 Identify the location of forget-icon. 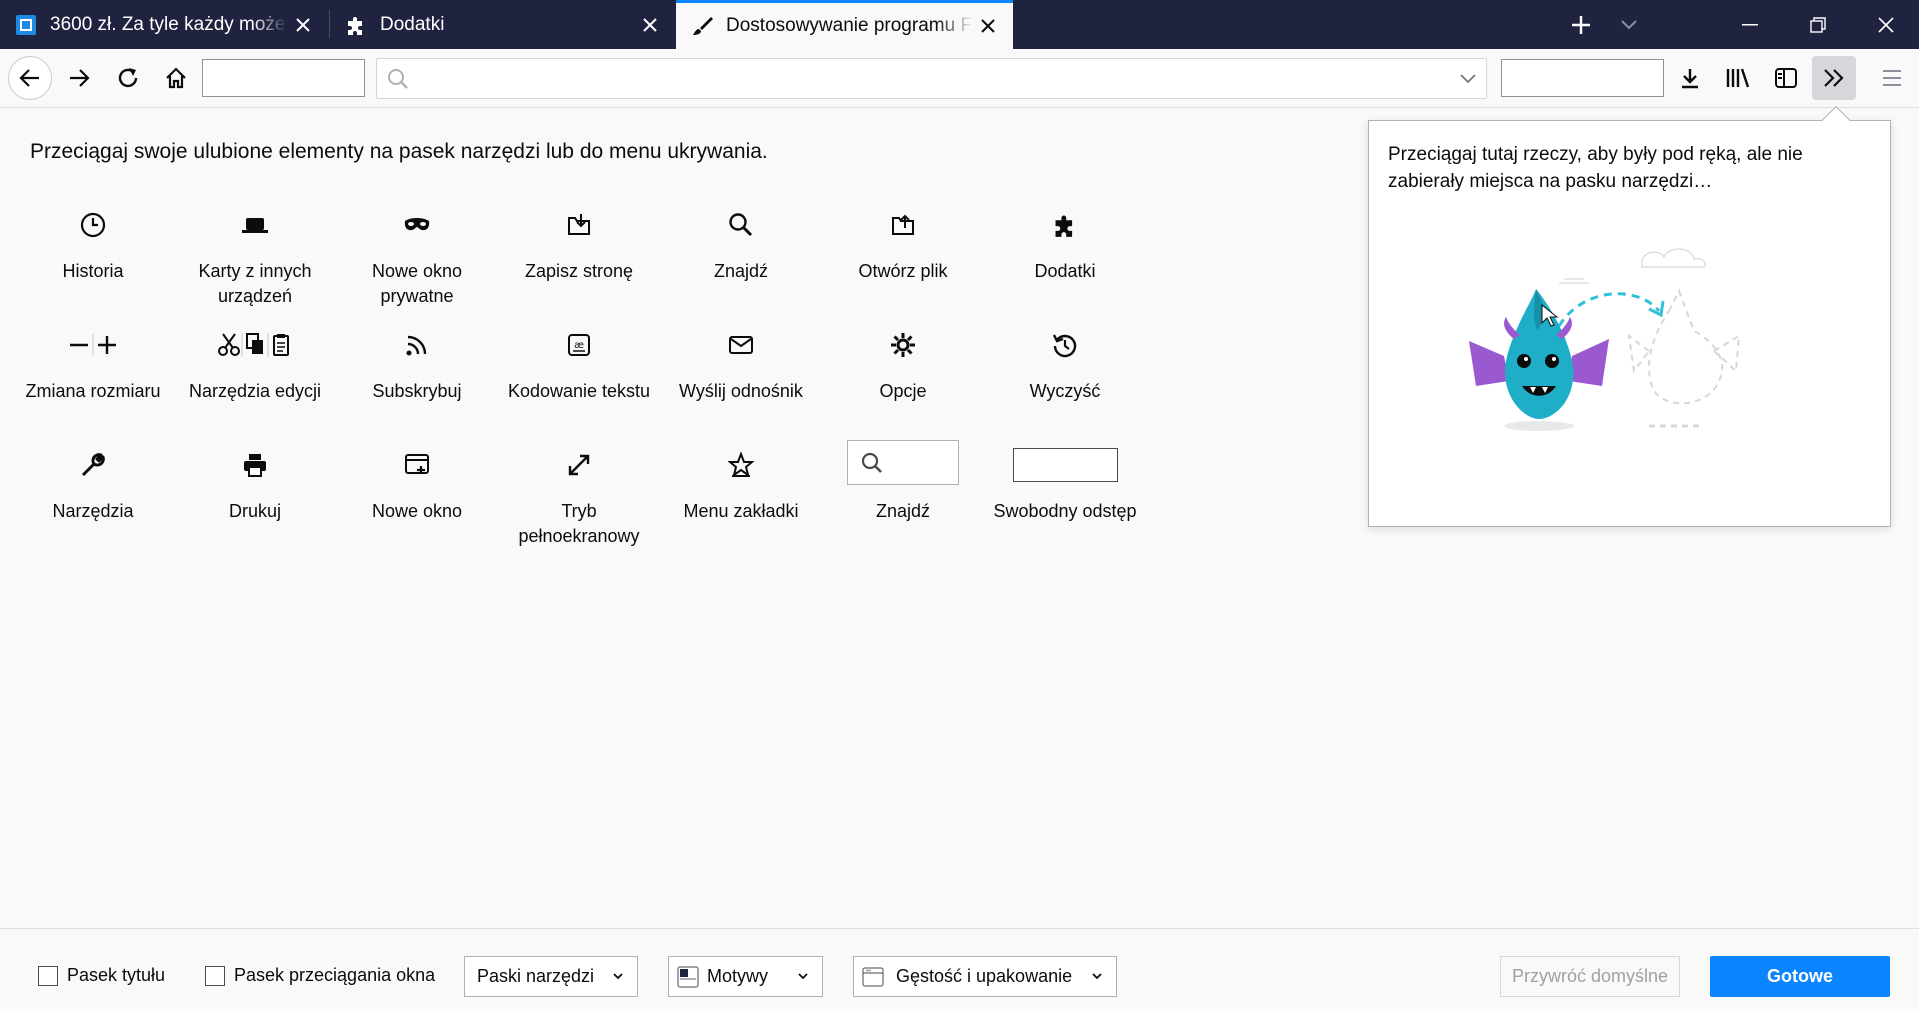
(1065, 345).